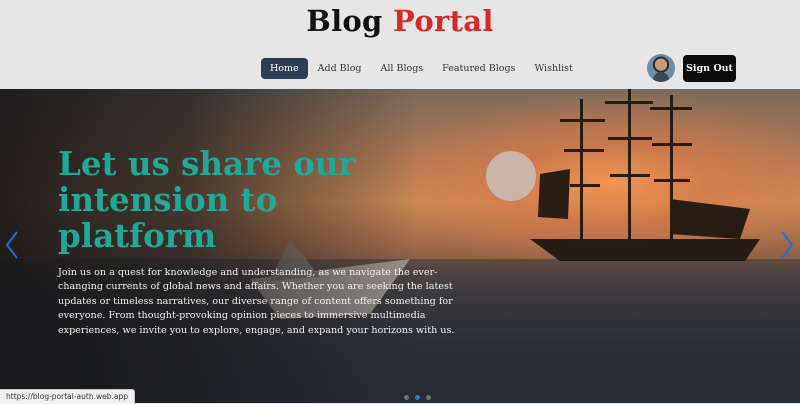 Image resolution: width=800 pixels, height=404 pixels. What do you see at coordinates (207, 199) in the screenshot?
I see `hero-title: Let us share our intension to platform` at bounding box center [207, 199].